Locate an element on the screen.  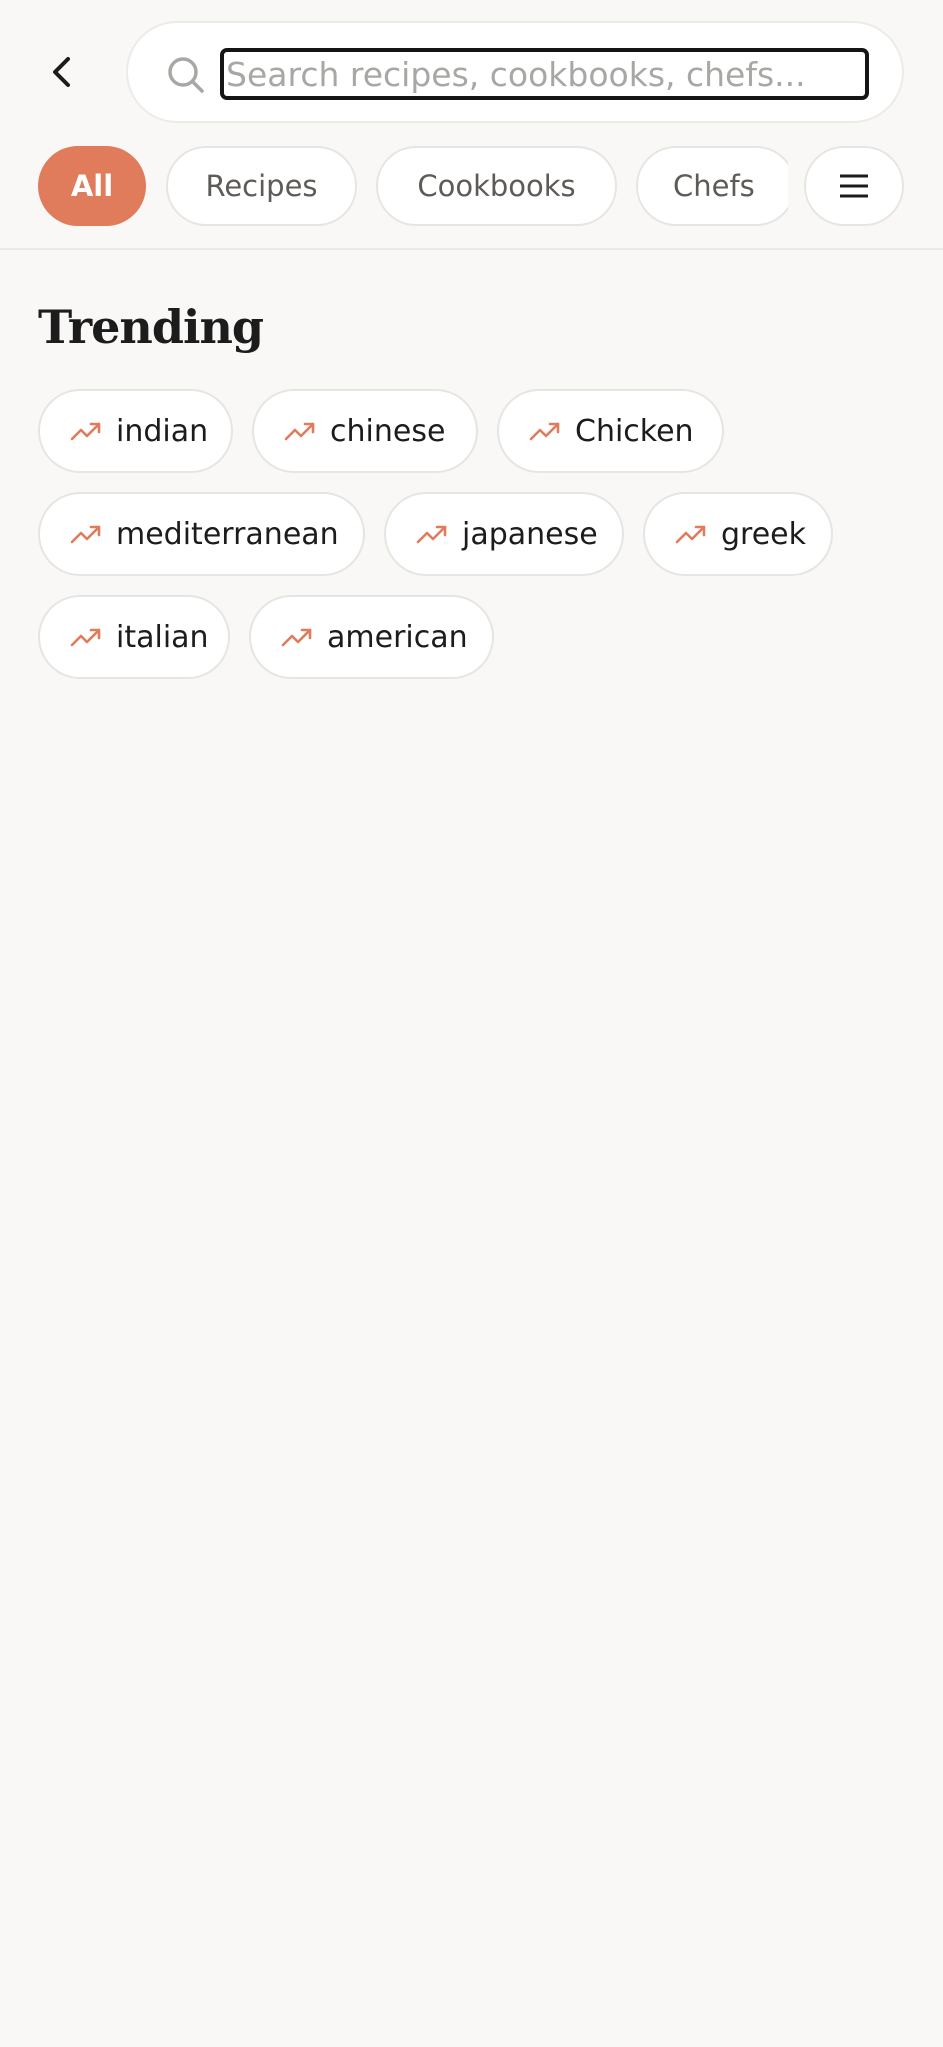
filter-tabs: All Recipes Cookbooks Chefs is located at coordinates (471, 186).